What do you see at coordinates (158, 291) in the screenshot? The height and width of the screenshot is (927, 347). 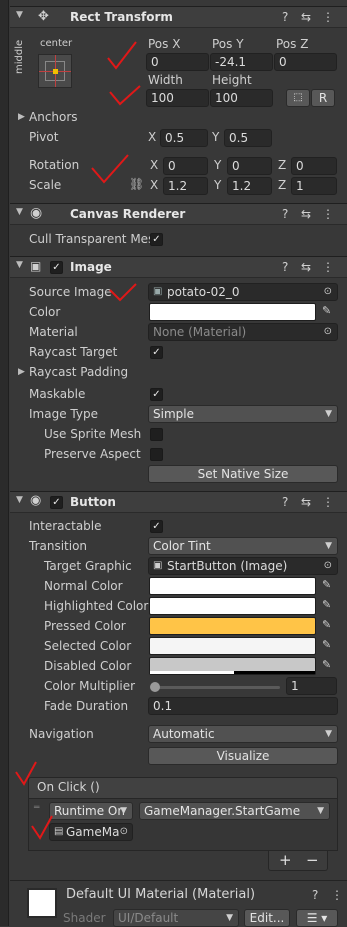 I see `sprite-icon: ▣` at bounding box center [158, 291].